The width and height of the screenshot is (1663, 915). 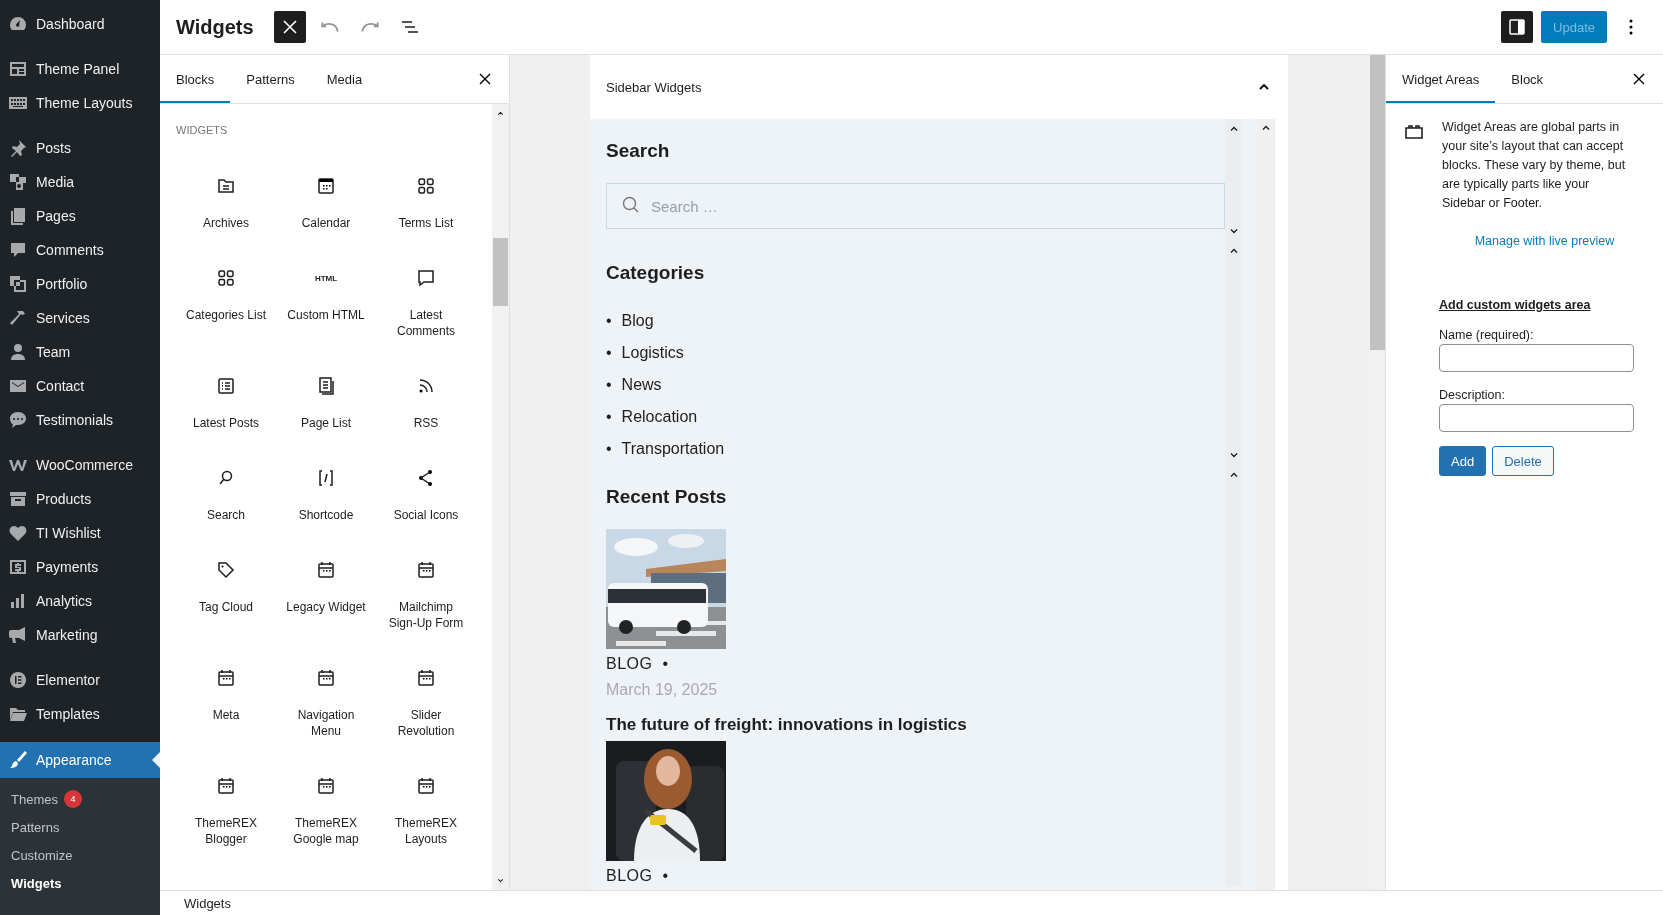 I want to click on post-title: The future of freight: innovations in logistics, so click(x=786, y=725).